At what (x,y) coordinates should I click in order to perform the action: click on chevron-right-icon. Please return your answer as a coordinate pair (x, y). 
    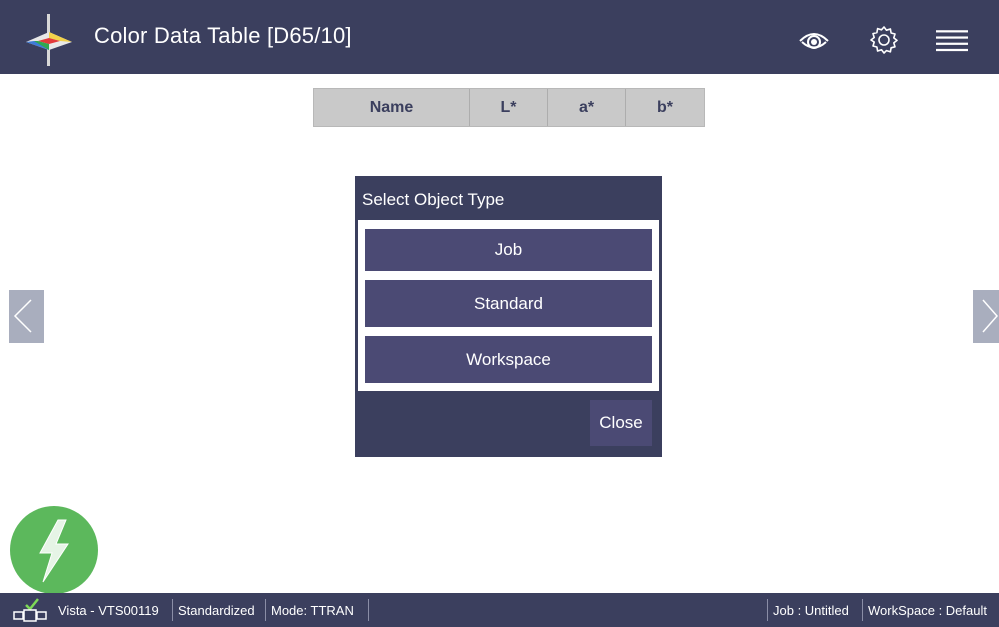
    Looking at the image, I should click on (990, 316).